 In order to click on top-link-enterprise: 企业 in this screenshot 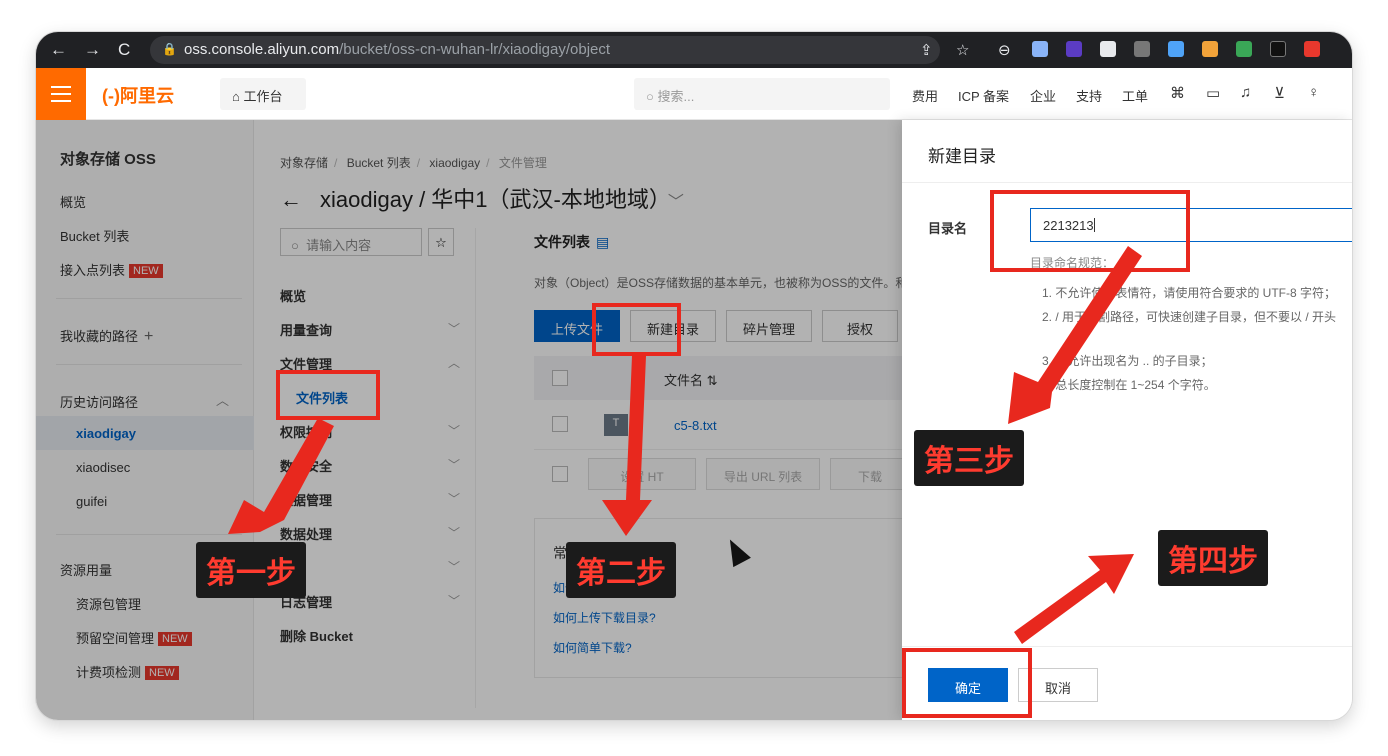, I will do `click(1043, 95)`.